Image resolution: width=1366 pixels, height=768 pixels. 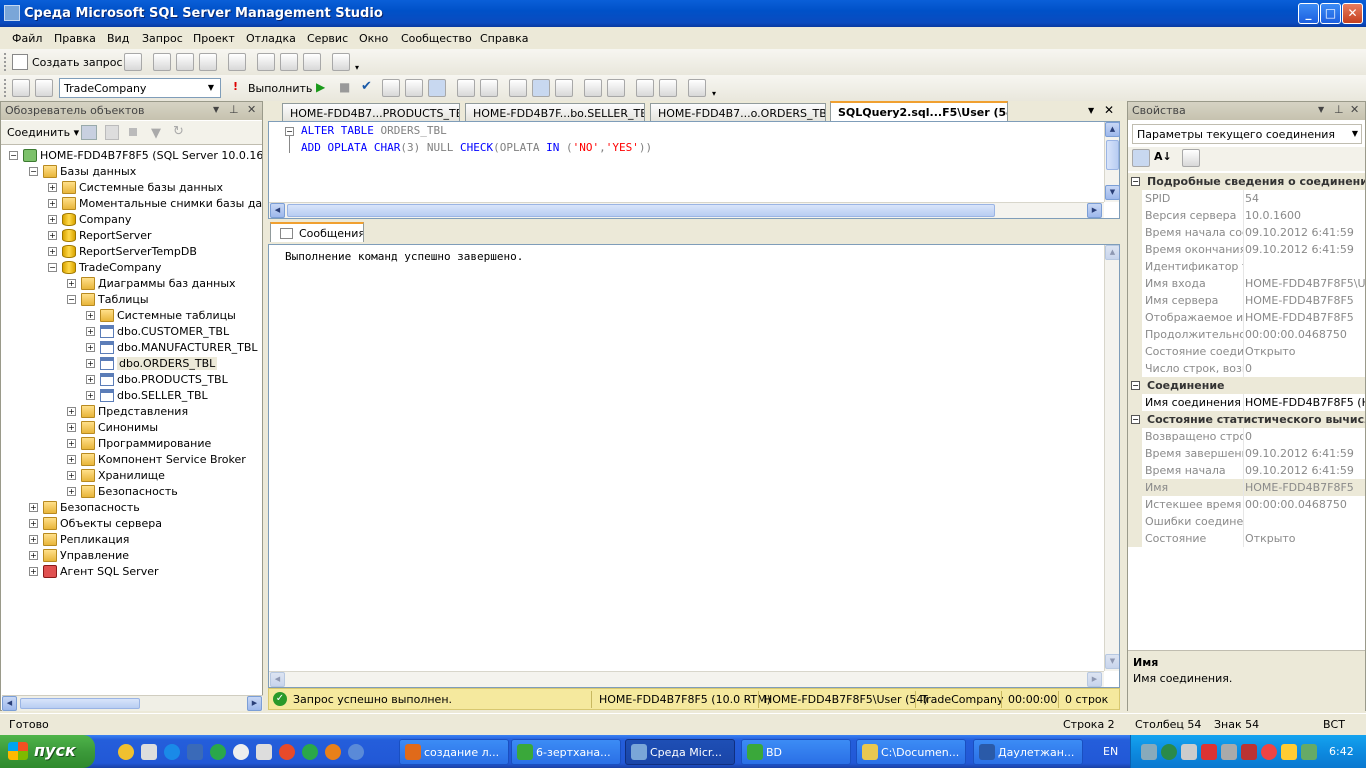 What do you see at coordinates (645, 88) in the screenshot?
I see `decrease-indent-icon` at bounding box center [645, 88].